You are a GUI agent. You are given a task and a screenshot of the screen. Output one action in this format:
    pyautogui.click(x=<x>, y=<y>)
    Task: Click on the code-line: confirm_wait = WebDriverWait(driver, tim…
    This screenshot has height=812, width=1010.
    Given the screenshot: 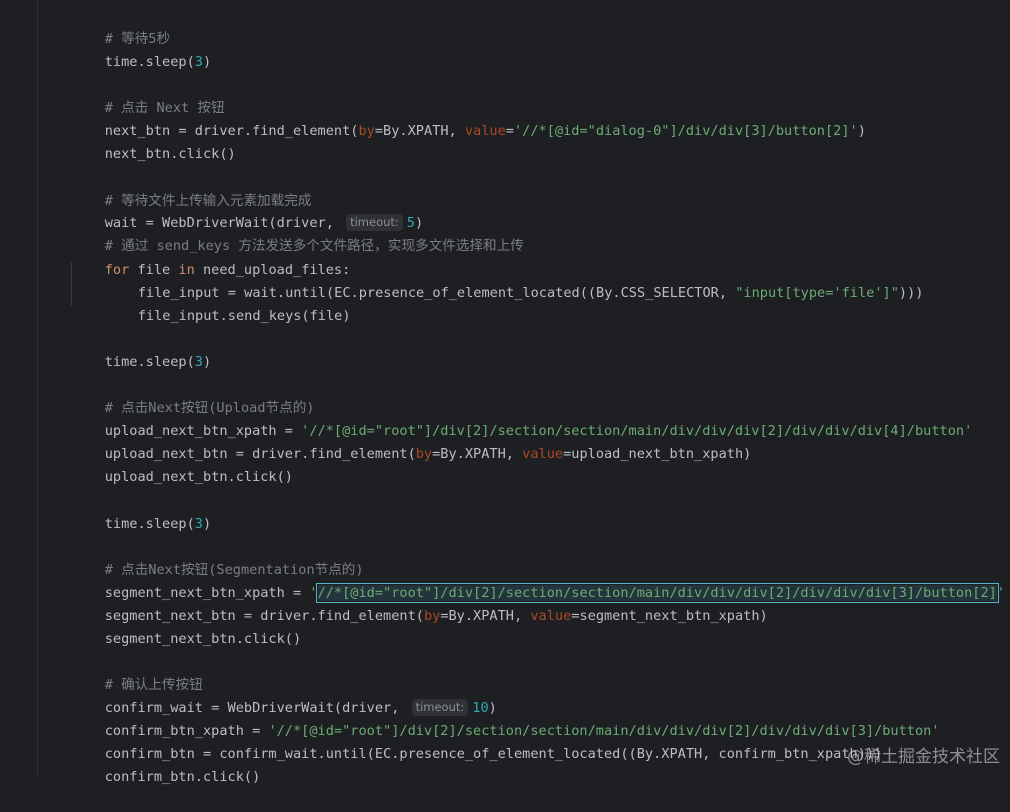 What is the action you would take?
    pyautogui.click(x=284, y=695)
    